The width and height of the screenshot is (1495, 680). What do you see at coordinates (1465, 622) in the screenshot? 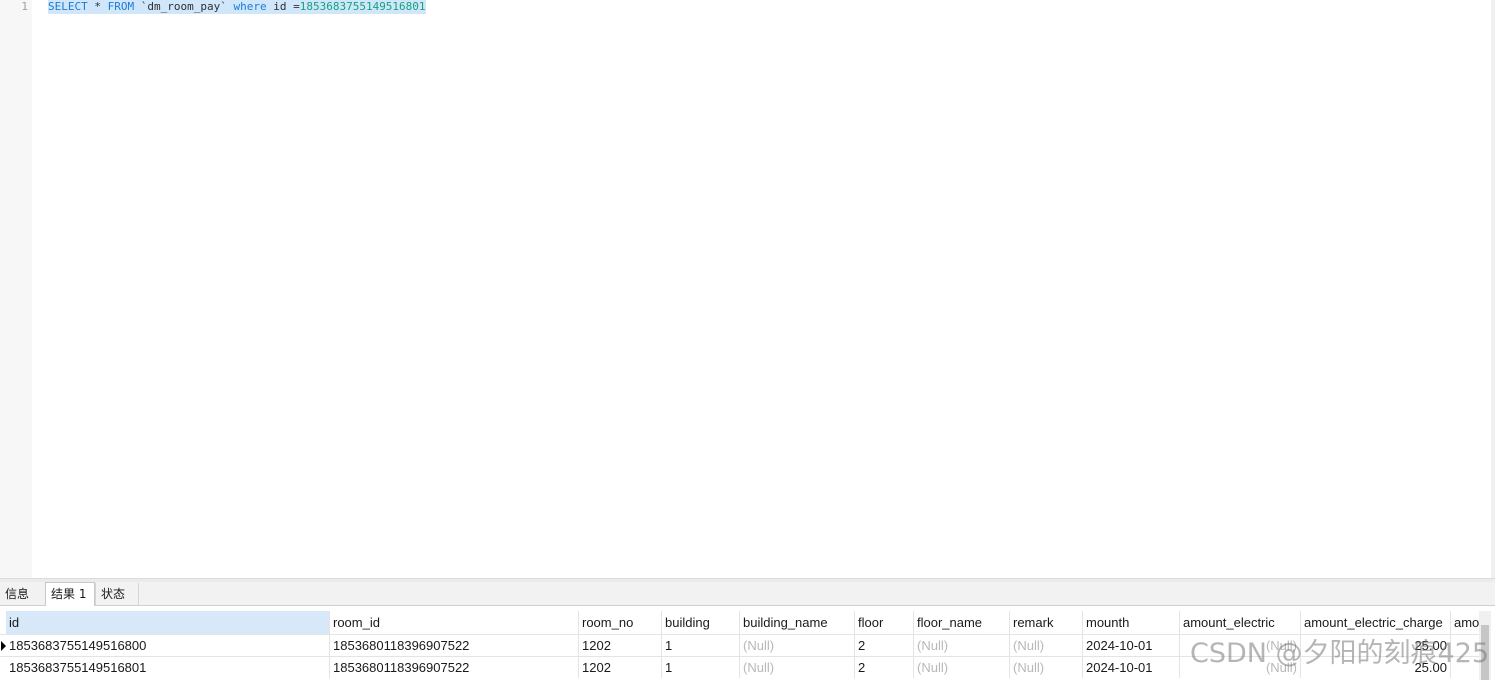
I see `column-header-amount-truncated: amo` at bounding box center [1465, 622].